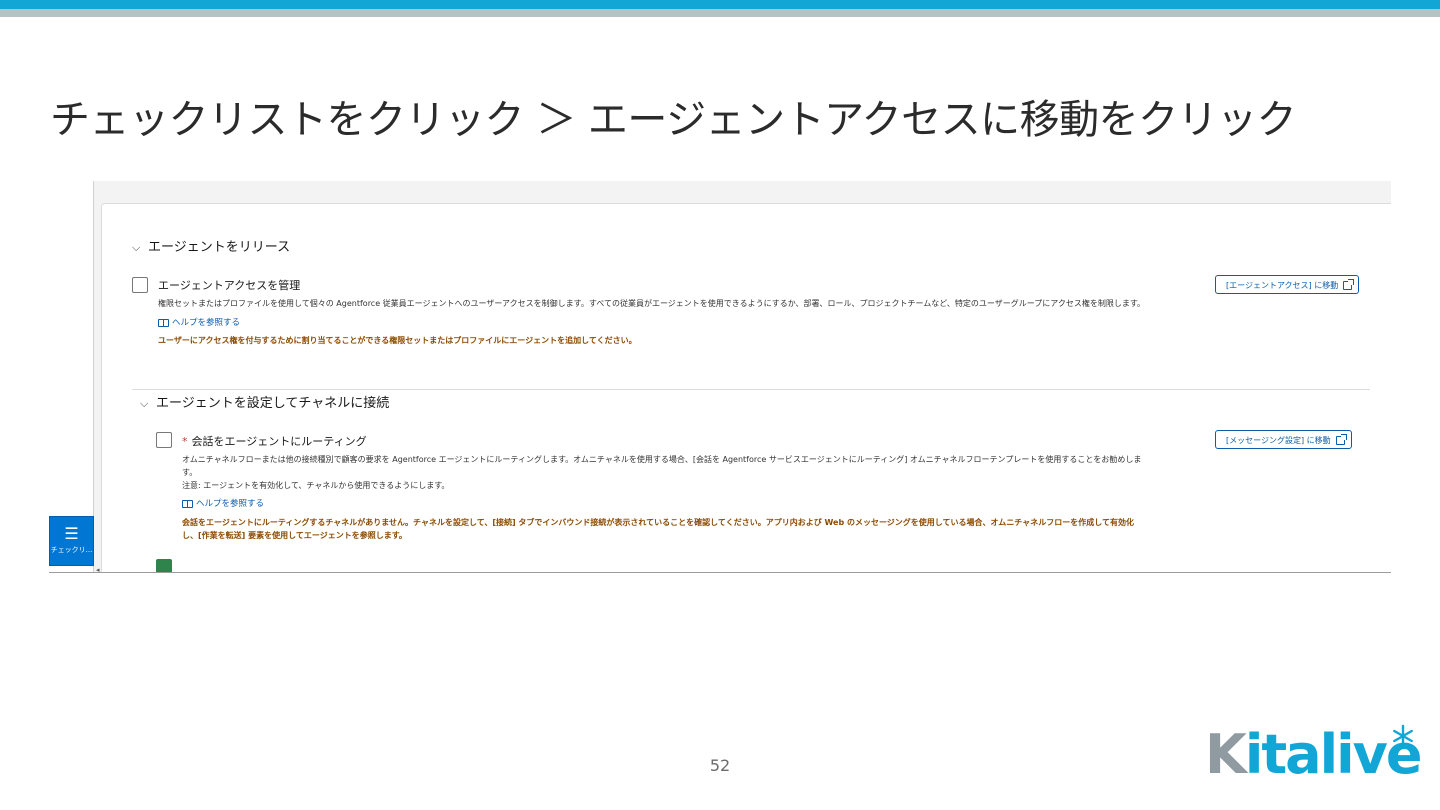 The height and width of the screenshot is (810, 1440). Describe the element at coordinates (93, 377) in the screenshot. I see `panel-left-border` at that location.